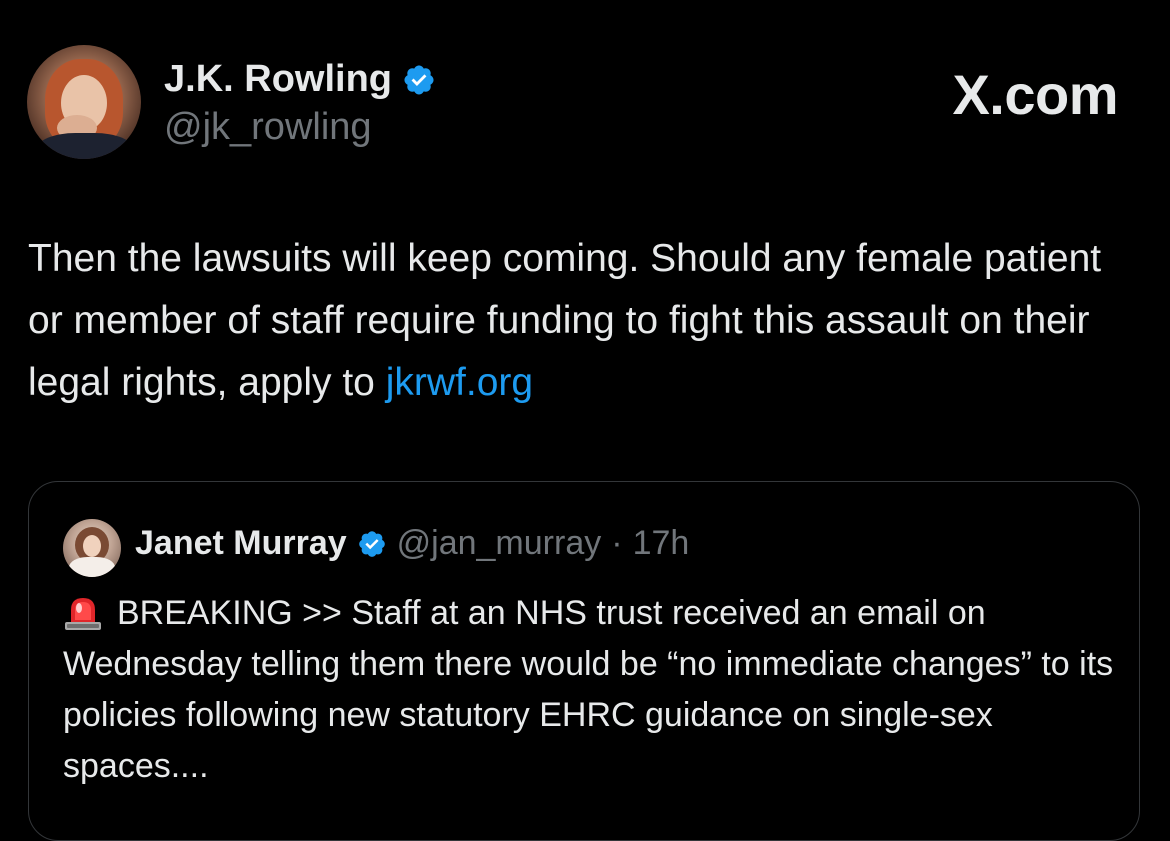 The width and height of the screenshot is (1170, 841). Describe the element at coordinates (499, 543) in the screenshot. I see `quote-author-handle: @jan_murray` at that location.